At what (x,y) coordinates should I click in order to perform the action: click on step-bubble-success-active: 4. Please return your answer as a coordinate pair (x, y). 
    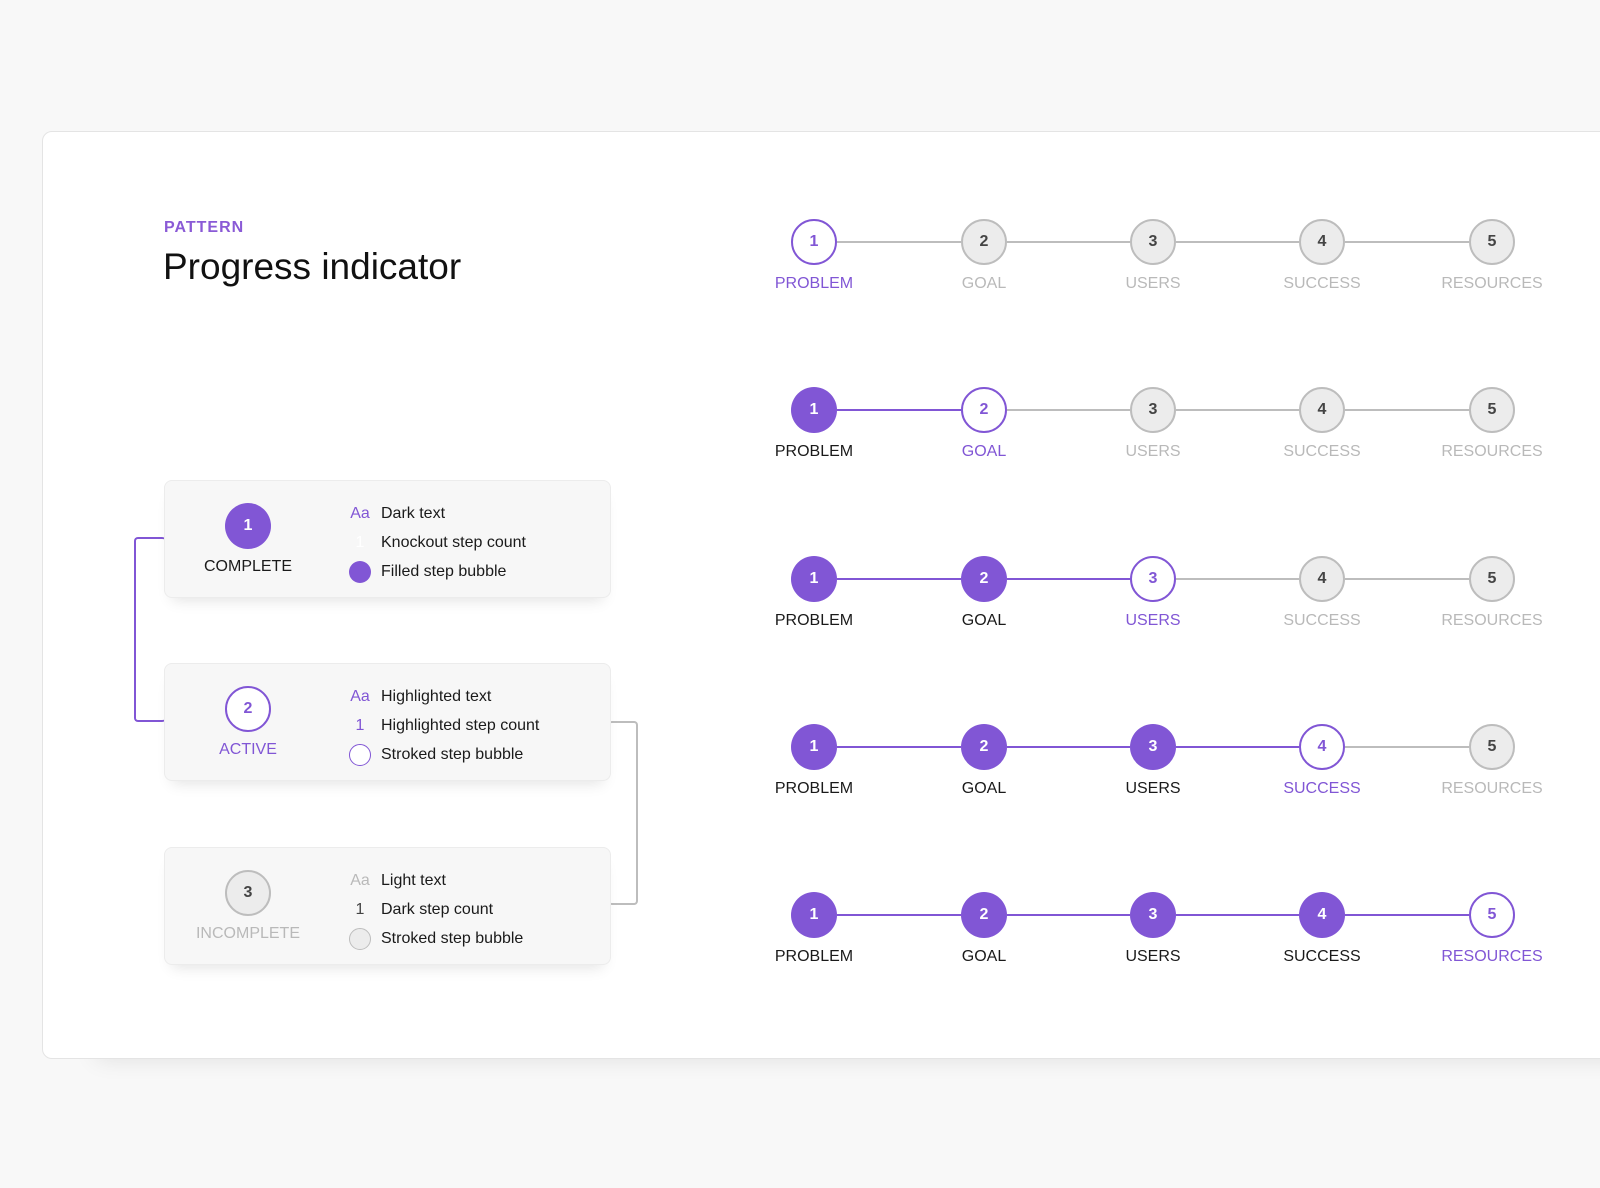
    Looking at the image, I should click on (1322, 747).